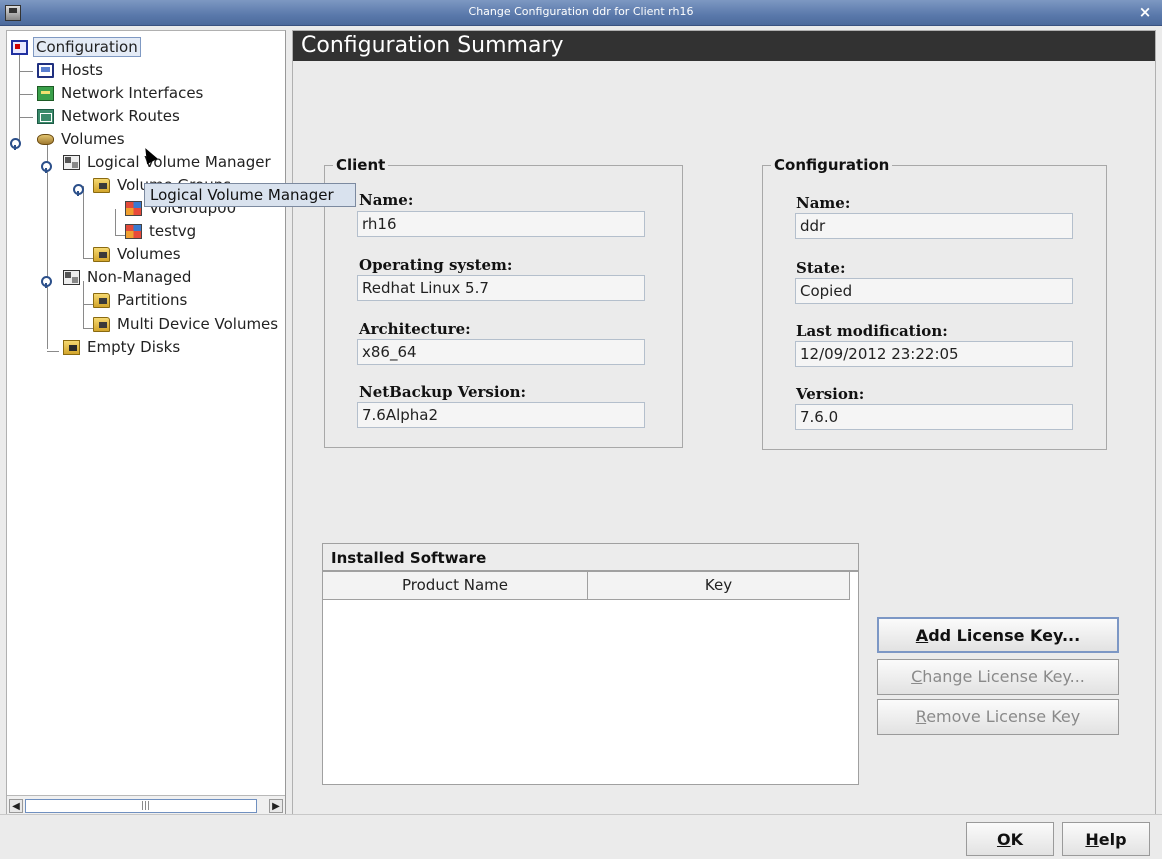  I want to click on mnemonic: H, so click(1092, 839).